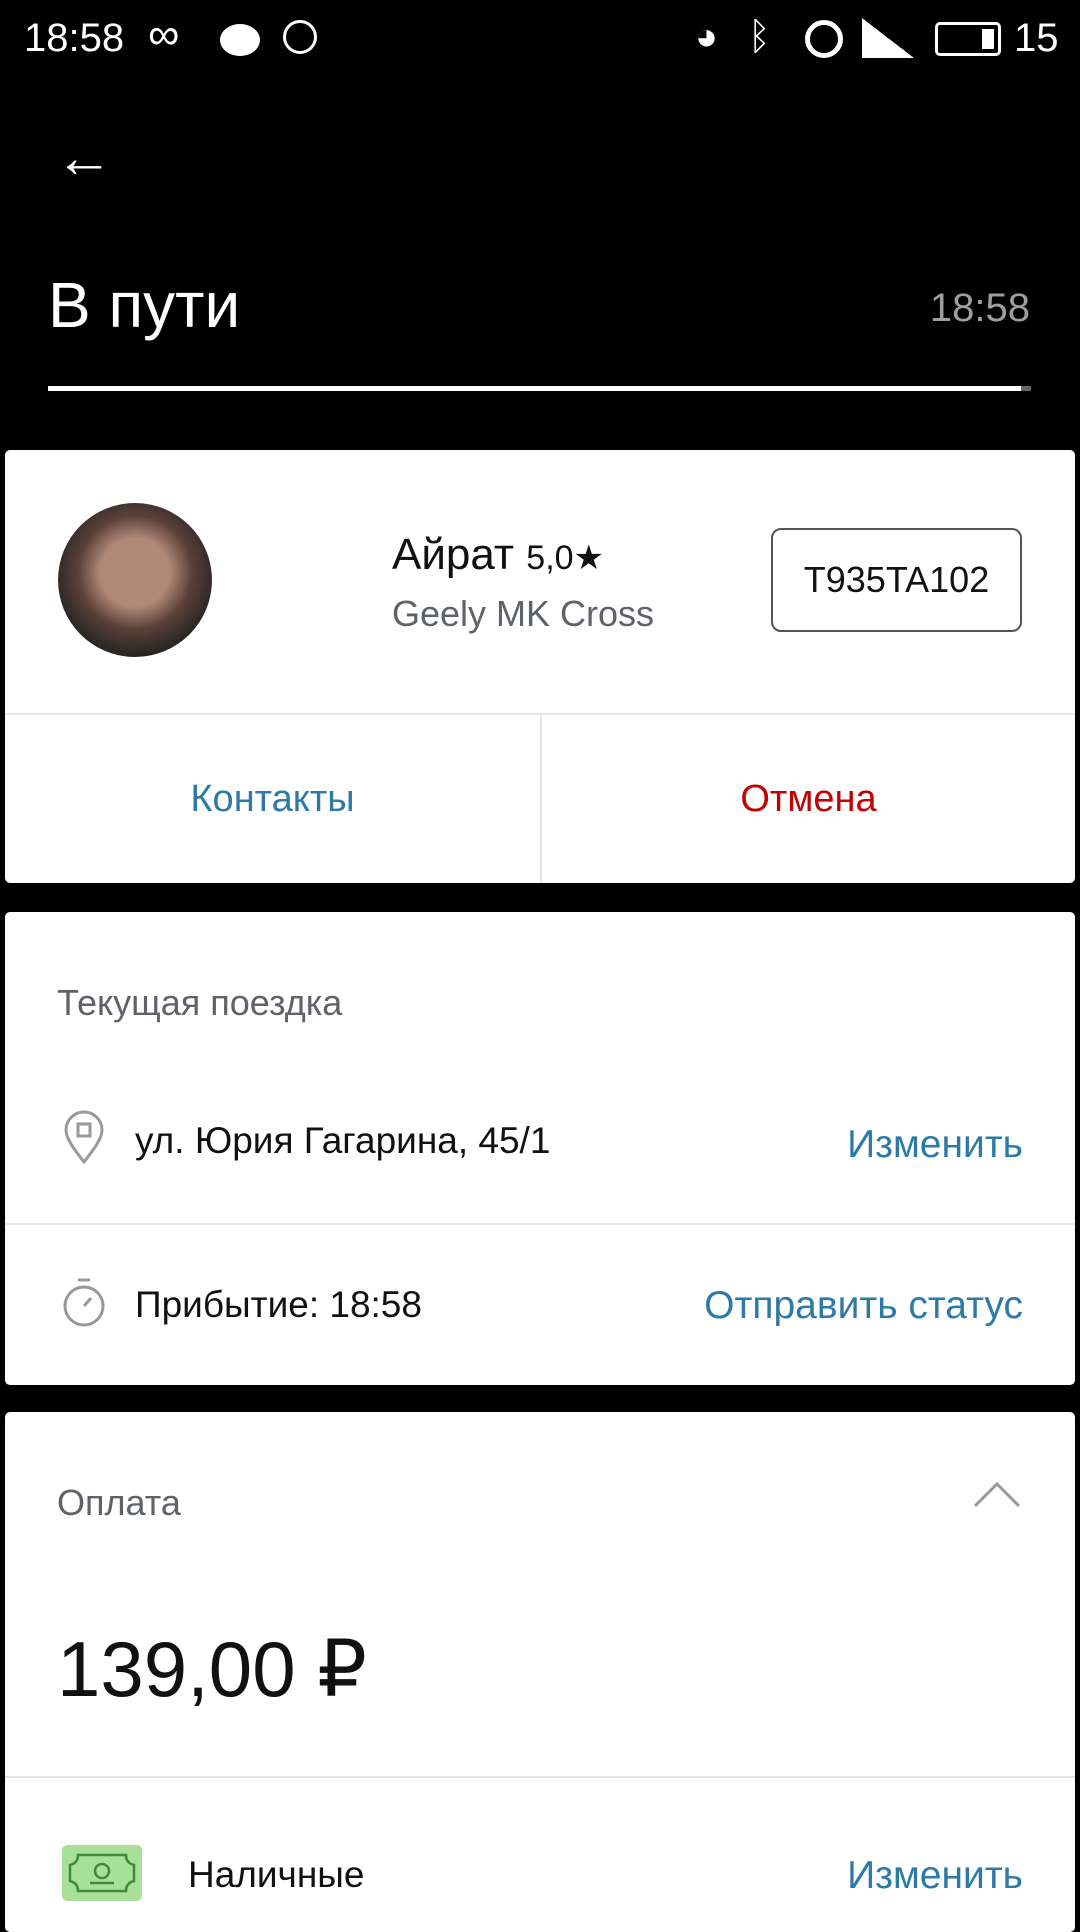 The height and width of the screenshot is (1932, 1080). Describe the element at coordinates (84, 158) in the screenshot. I see `back-arrow-icon: ←` at that location.